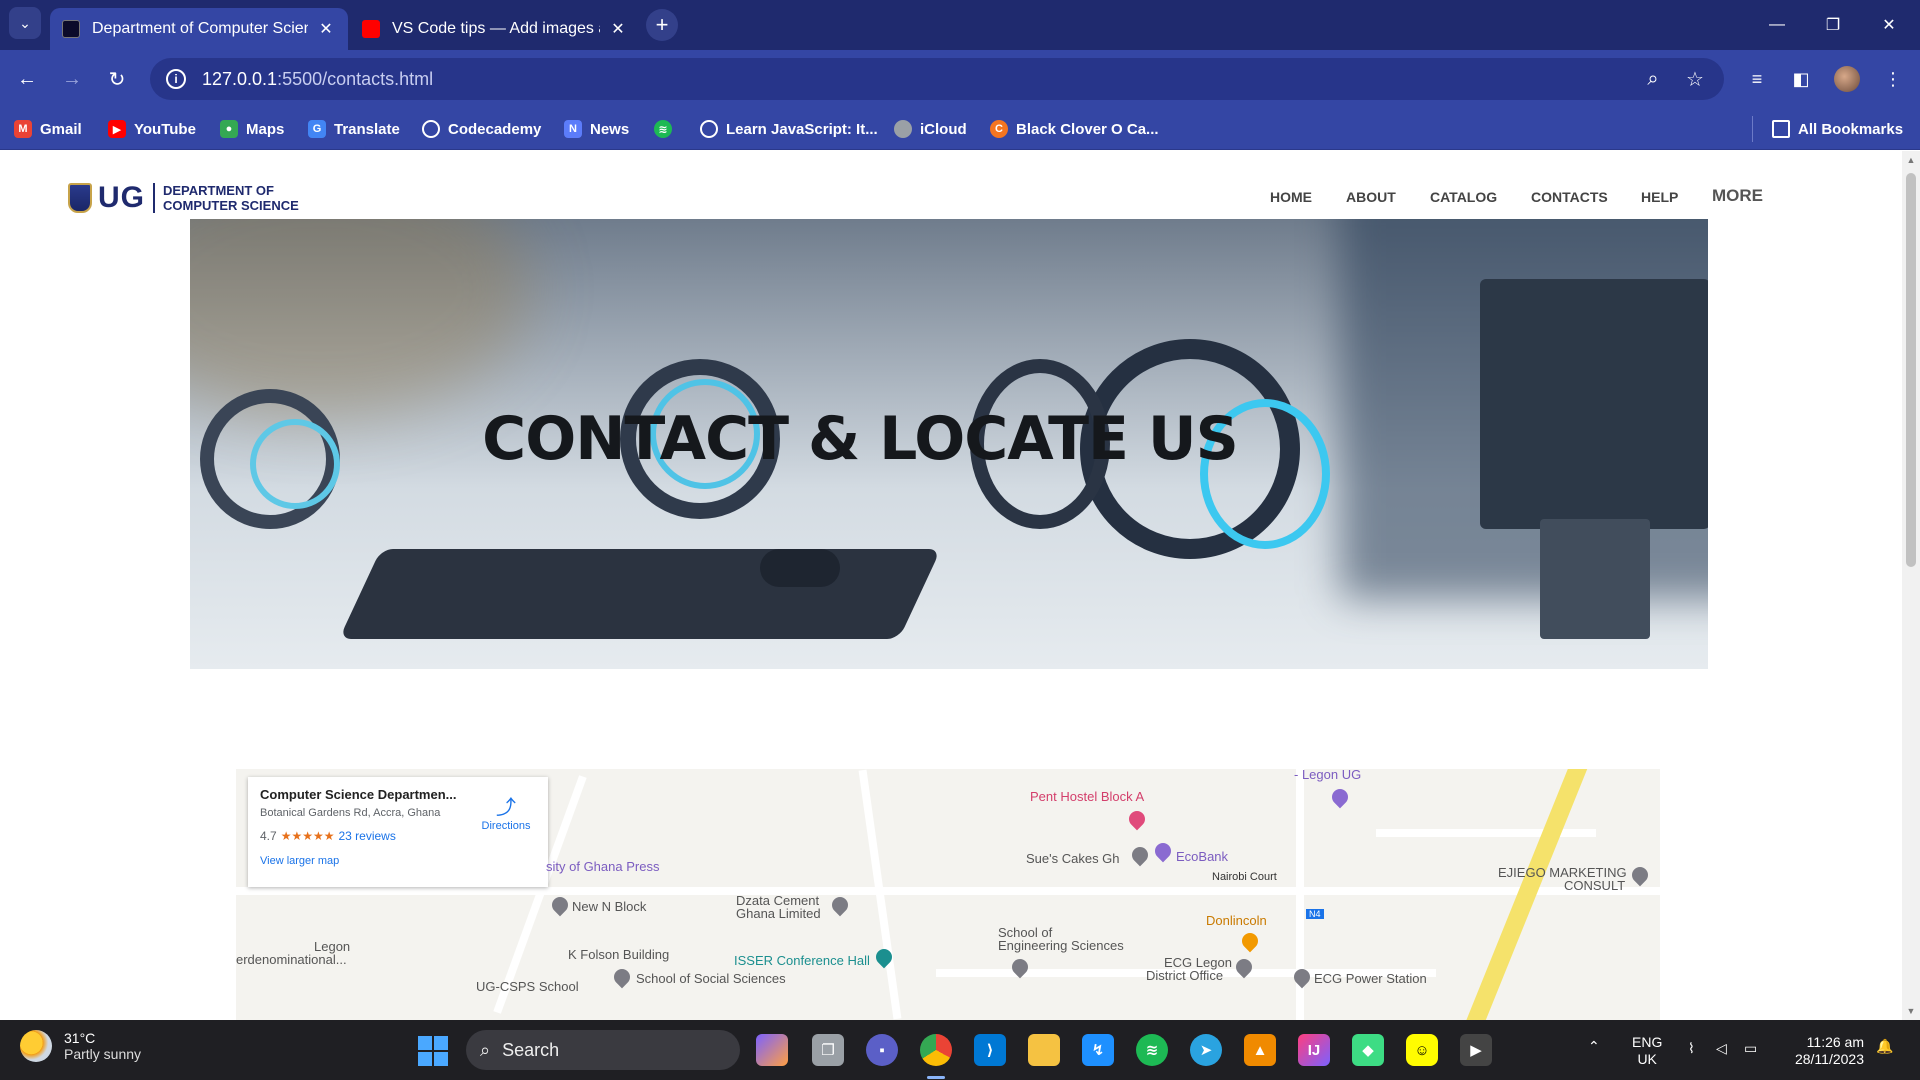 The image size is (1920, 1080). Describe the element at coordinates (252, 129) in the screenshot. I see `bookmark-maps: ● Maps` at that location.